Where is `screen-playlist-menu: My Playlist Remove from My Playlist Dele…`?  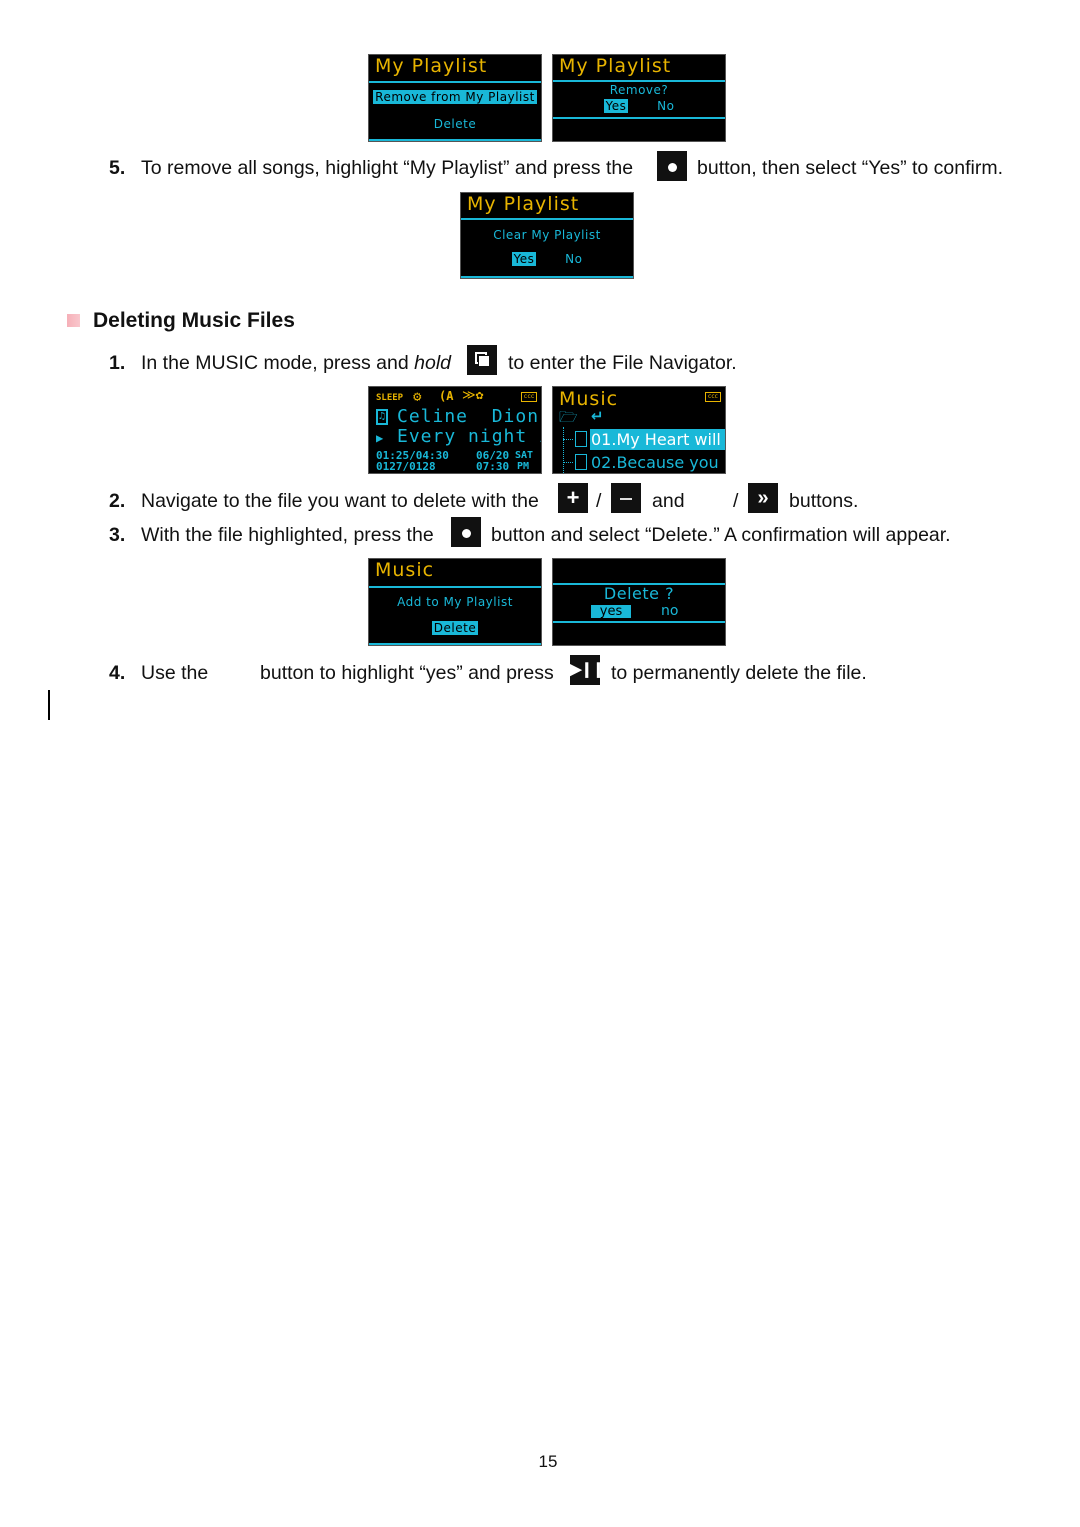
screen-playlist-menu: My Playlist Remove from My Playlist Dele… is located at coordinates (455, 98).